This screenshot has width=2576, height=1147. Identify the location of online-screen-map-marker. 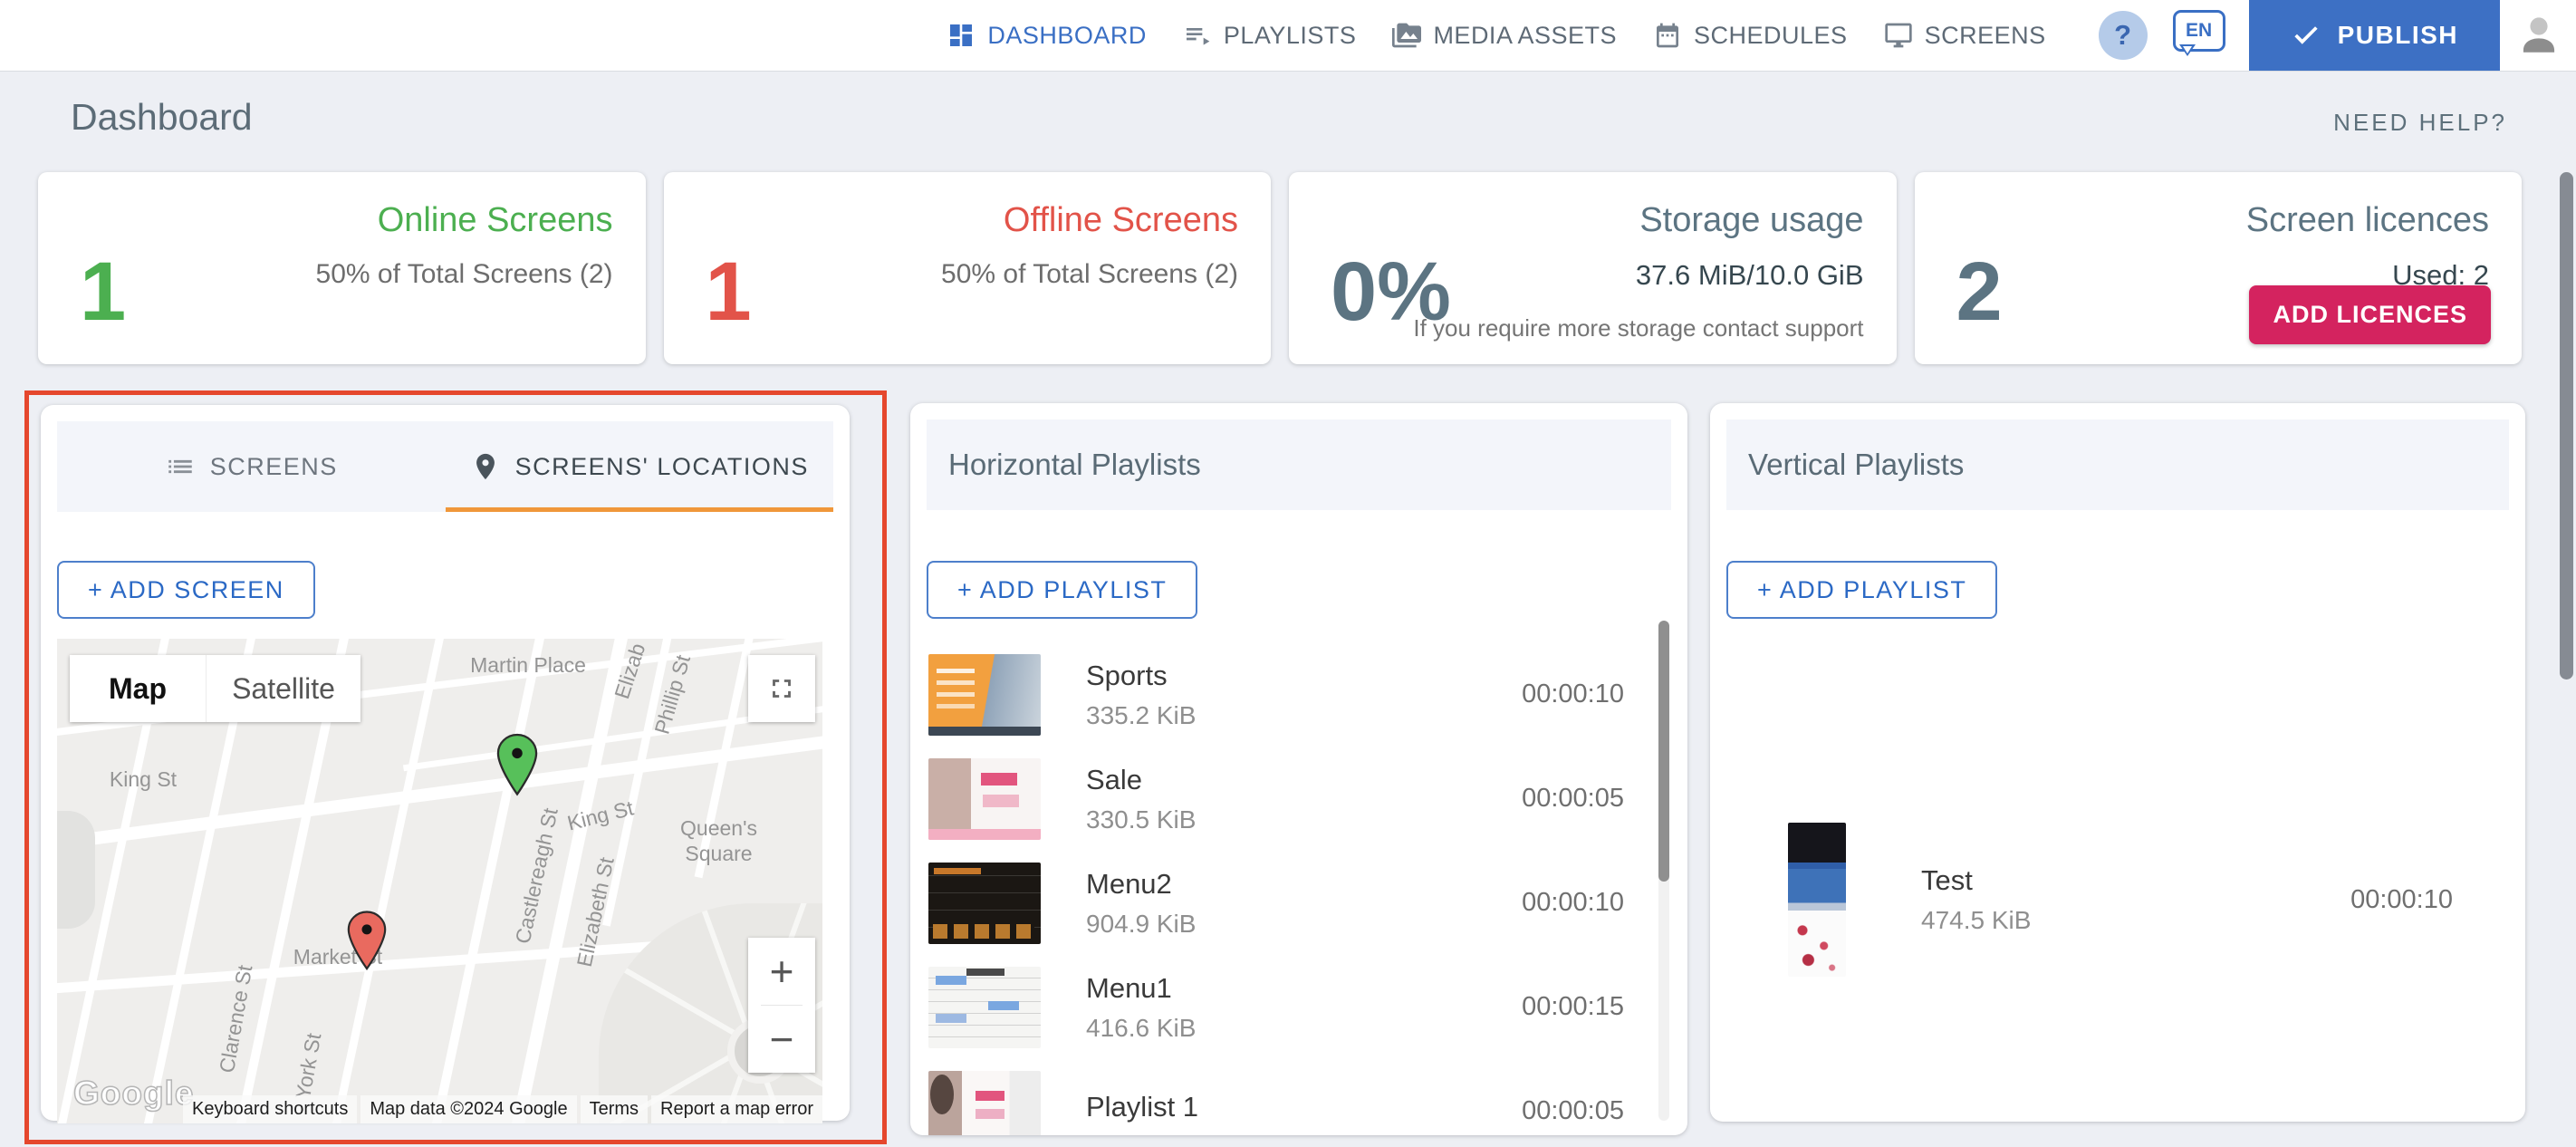
(517, 767).